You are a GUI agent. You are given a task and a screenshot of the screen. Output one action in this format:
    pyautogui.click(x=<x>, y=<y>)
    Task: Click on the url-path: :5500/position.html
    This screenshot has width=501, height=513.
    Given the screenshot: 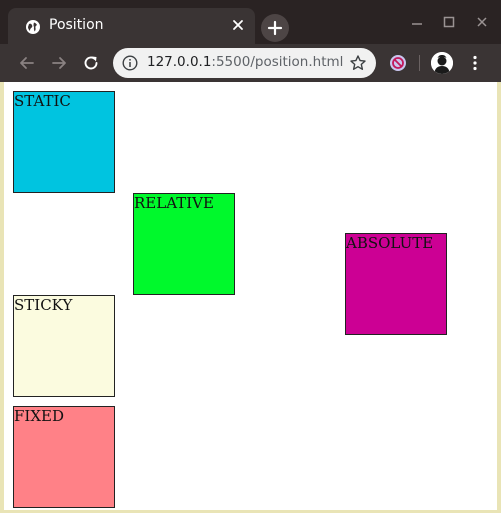 What is the action you would take?
    pyautogui.click(x=277, y=62)
    